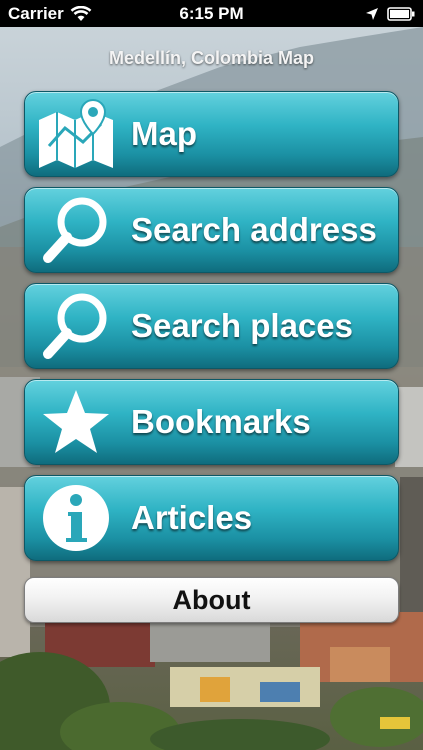 This screenshot has height=750, width=423. I want to click on bookmarks-label: Bookmarks, so click(221, 421).